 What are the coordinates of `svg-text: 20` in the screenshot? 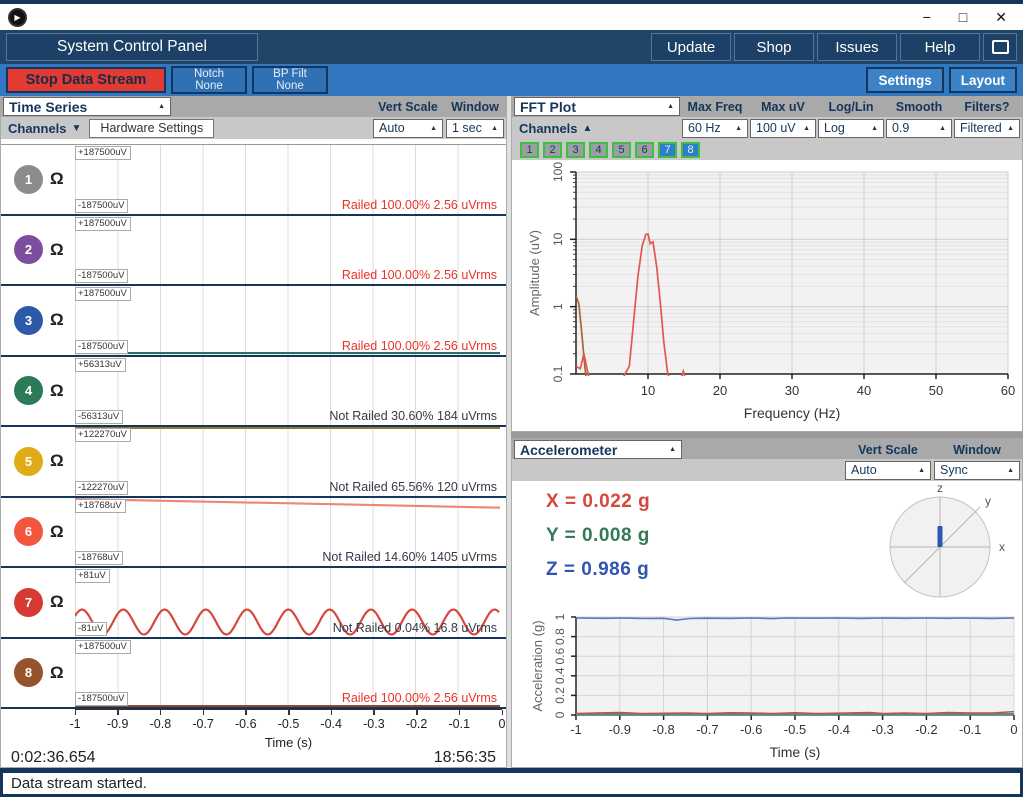 It's located at (720, 390).